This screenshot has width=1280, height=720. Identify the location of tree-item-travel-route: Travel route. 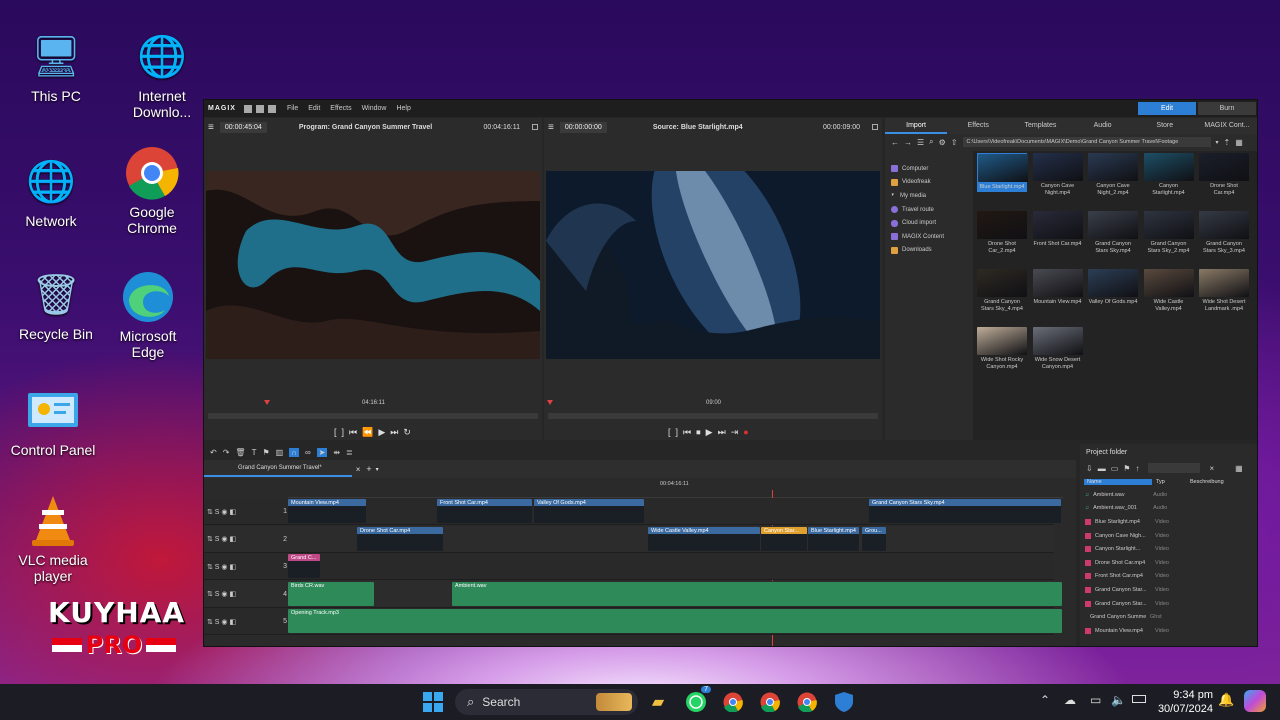
(928, 210).